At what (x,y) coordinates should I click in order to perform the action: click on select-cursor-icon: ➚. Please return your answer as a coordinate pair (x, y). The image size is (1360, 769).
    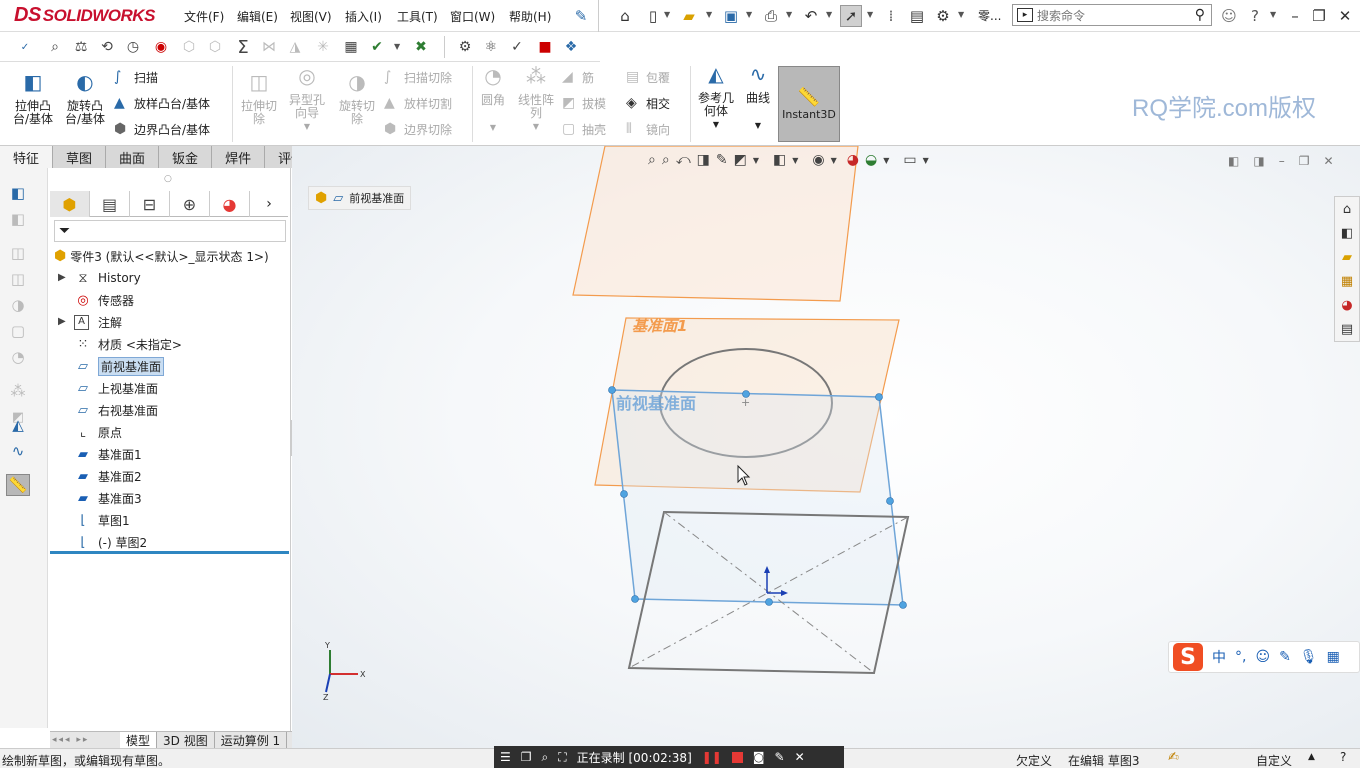
    Looking at the image, I should click on (851, 16).